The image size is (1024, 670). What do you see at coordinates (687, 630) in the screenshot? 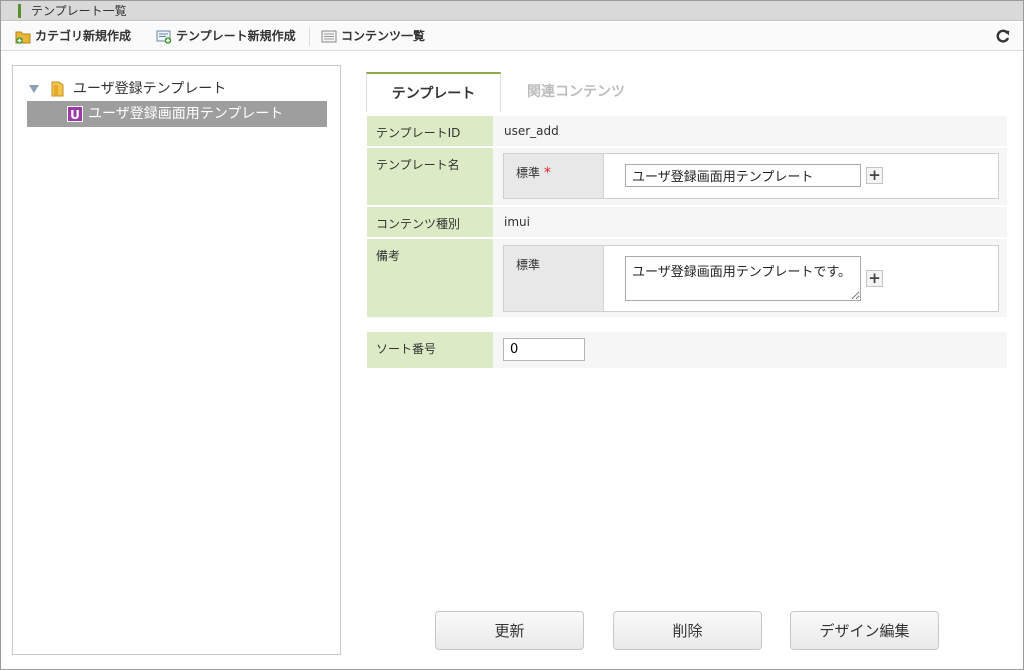
I see `delete-button: 削除` at bounding box center [687, 630].